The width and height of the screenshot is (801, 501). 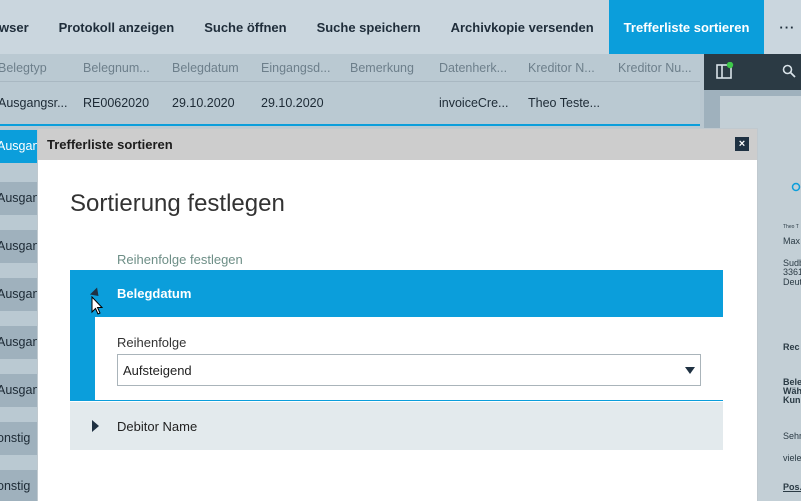 What do you see at coordinates (409, 370) in the screenshot?
I see `order-select: Aufsteigend` at bounding box center [409, 370].